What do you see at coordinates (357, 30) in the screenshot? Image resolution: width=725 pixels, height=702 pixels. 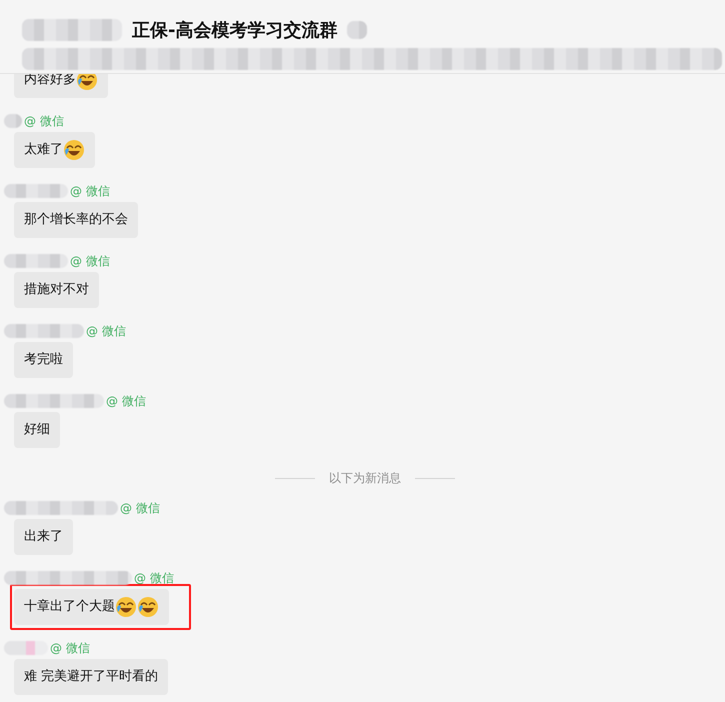 I see `blurred-text` at bounding box center [357, 30].